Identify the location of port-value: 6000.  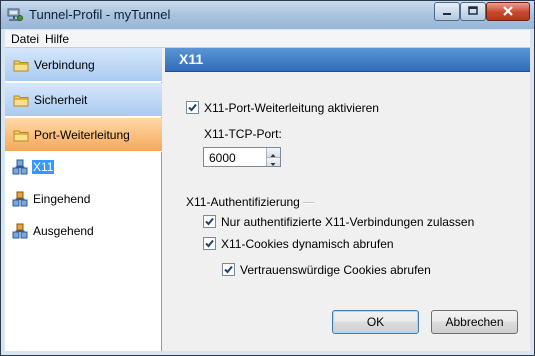
(222, 158).